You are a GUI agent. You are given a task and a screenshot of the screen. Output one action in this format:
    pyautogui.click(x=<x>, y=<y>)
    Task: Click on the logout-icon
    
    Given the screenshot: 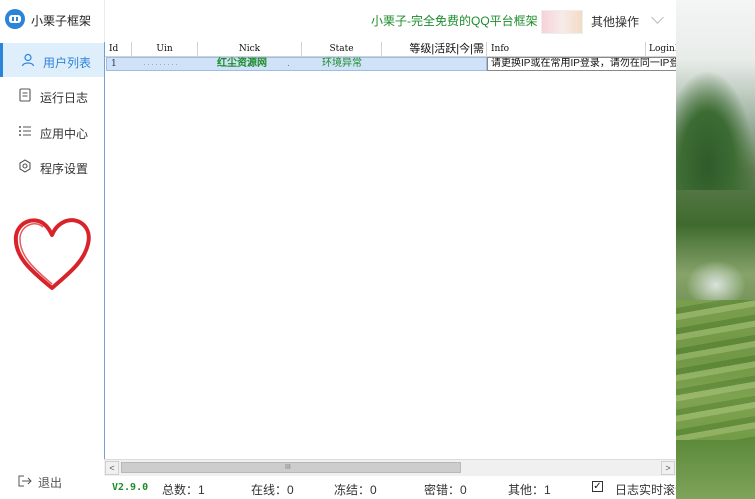 What is the action you would take?
    pyautogui.click(x=25, y=482)
    